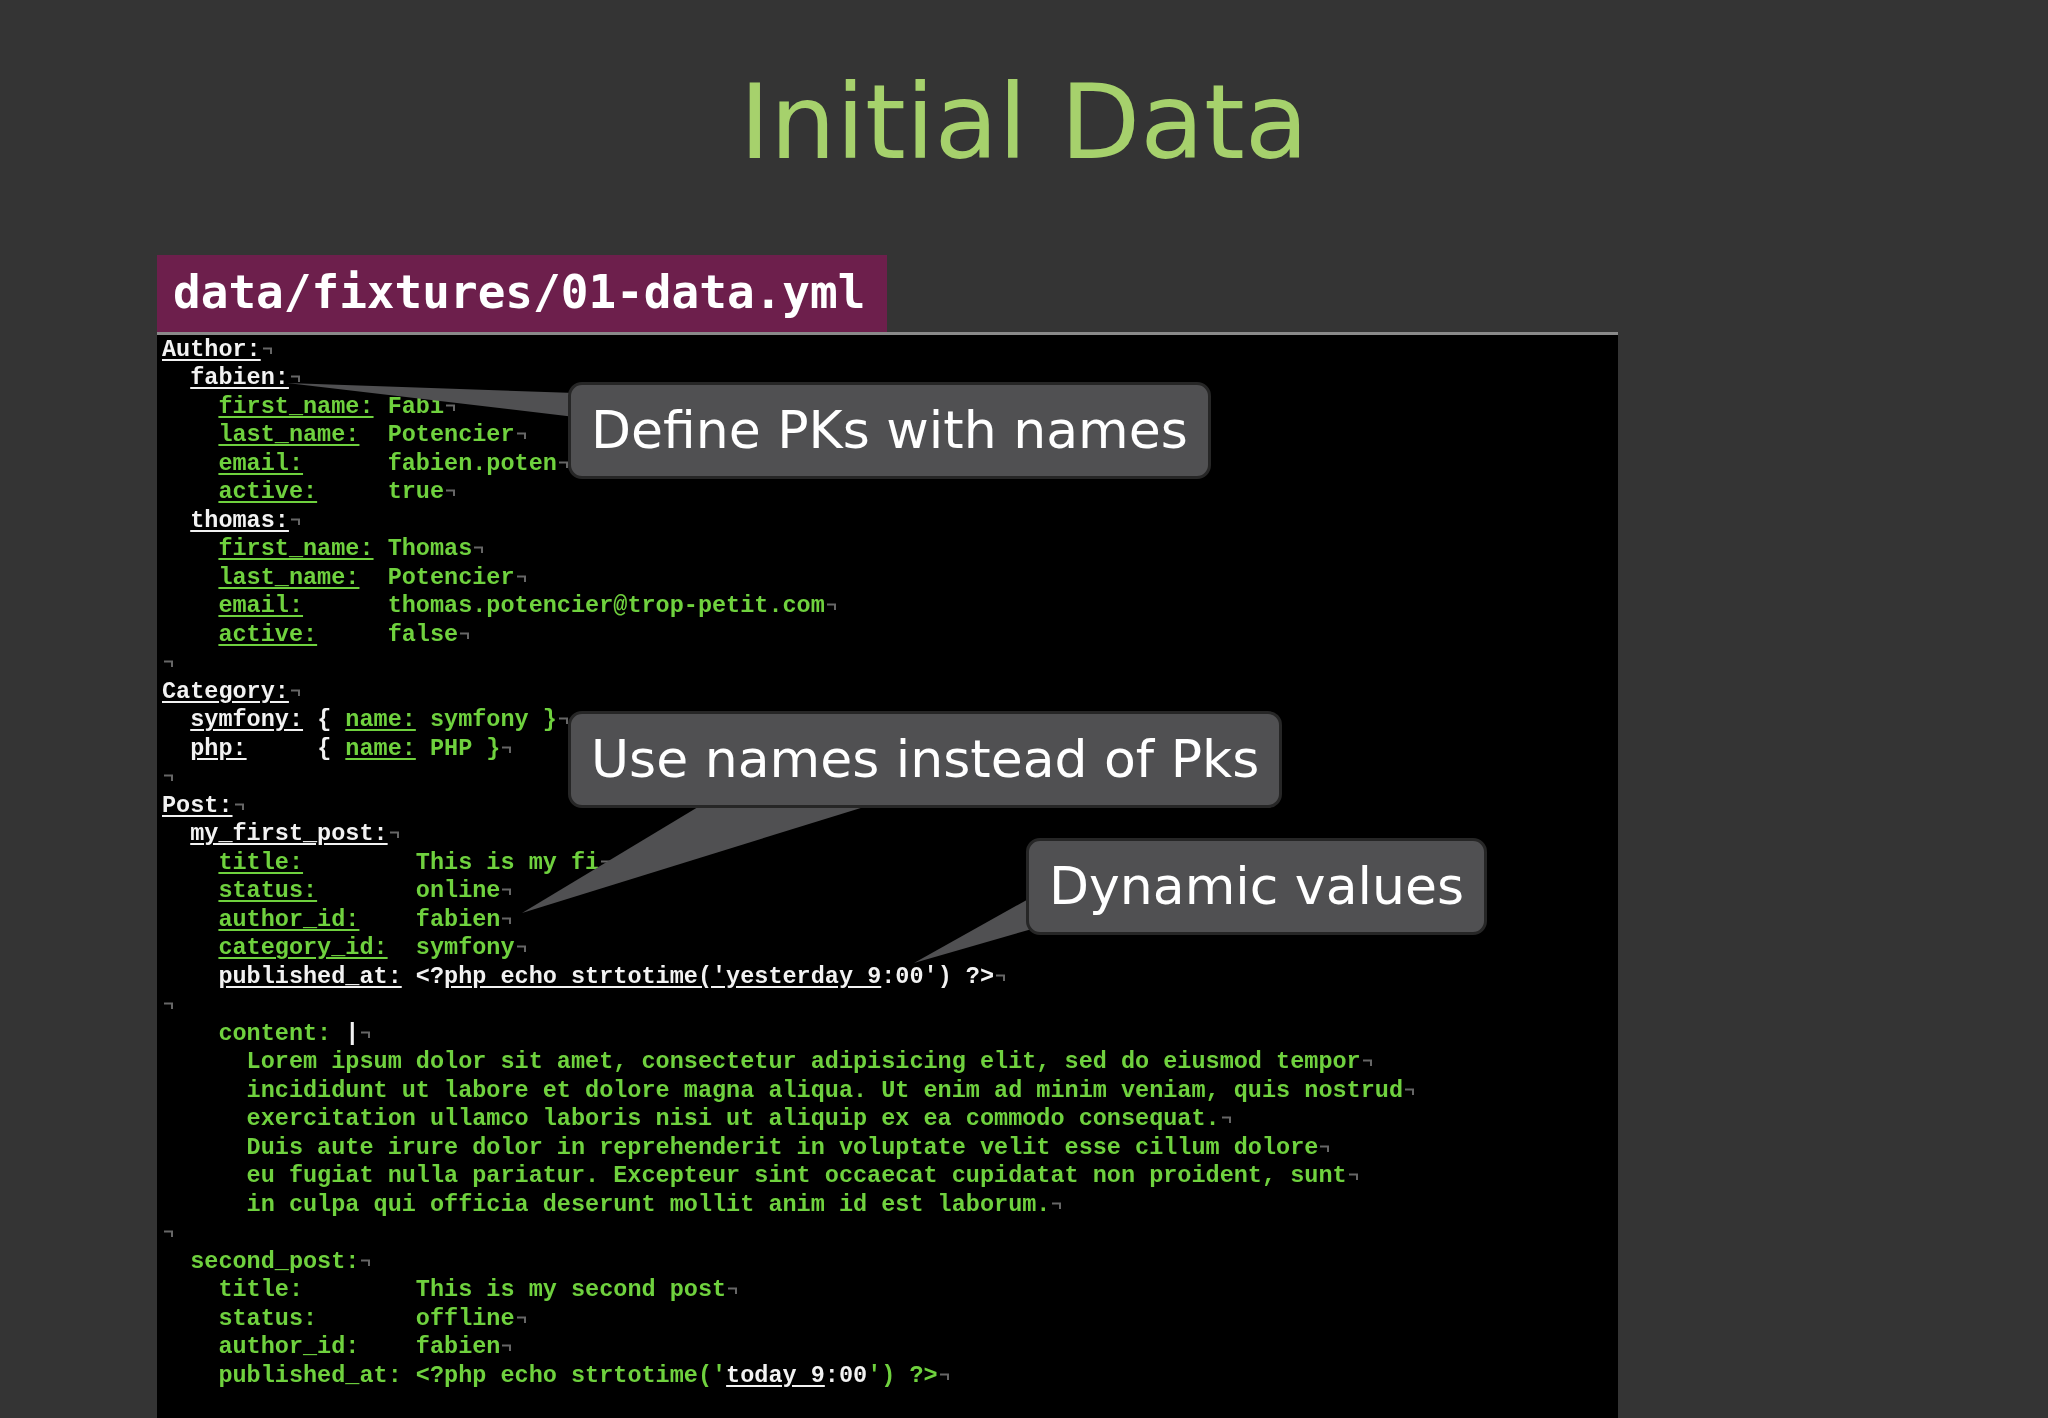  I want to click on code-text: my_first_post:, so click(289, 834).